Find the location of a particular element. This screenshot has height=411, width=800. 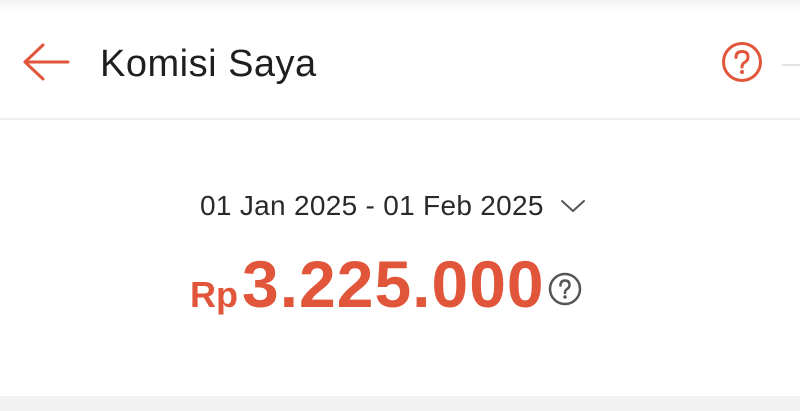

amount-info-button is located at coordinates (565, 289).